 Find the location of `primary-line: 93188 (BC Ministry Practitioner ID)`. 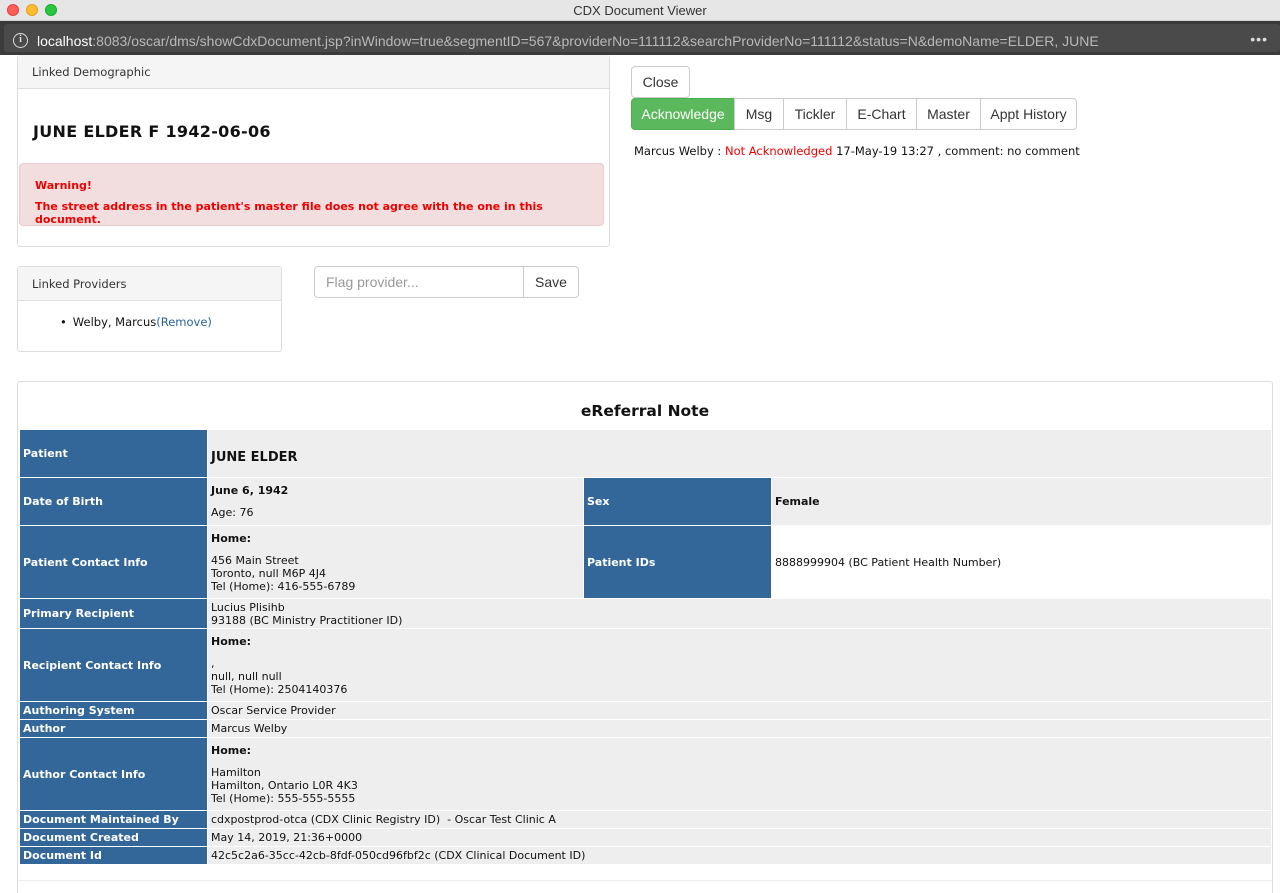

primary-line: 93188 (BC Ministry Practitioner ID) is located at coordinates (307, 620).